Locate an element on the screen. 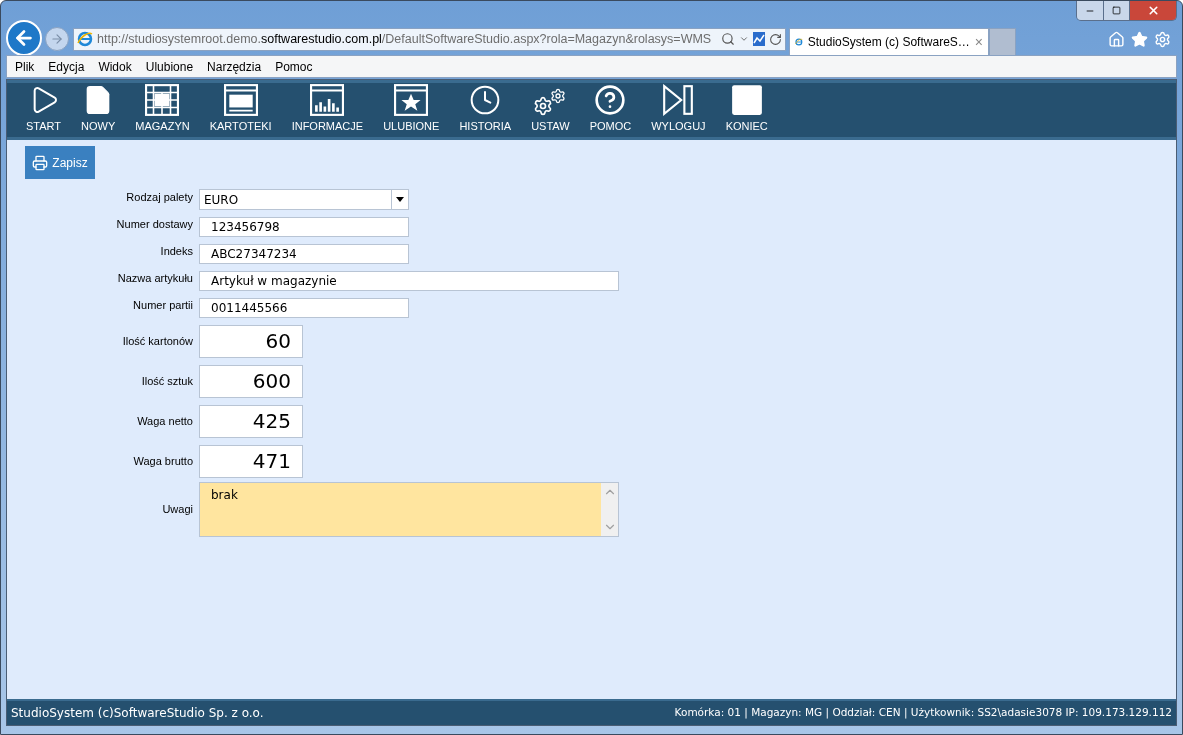 This screenshot has width=1183, height=735. refresh-icon is located at coordinates (775, 39).